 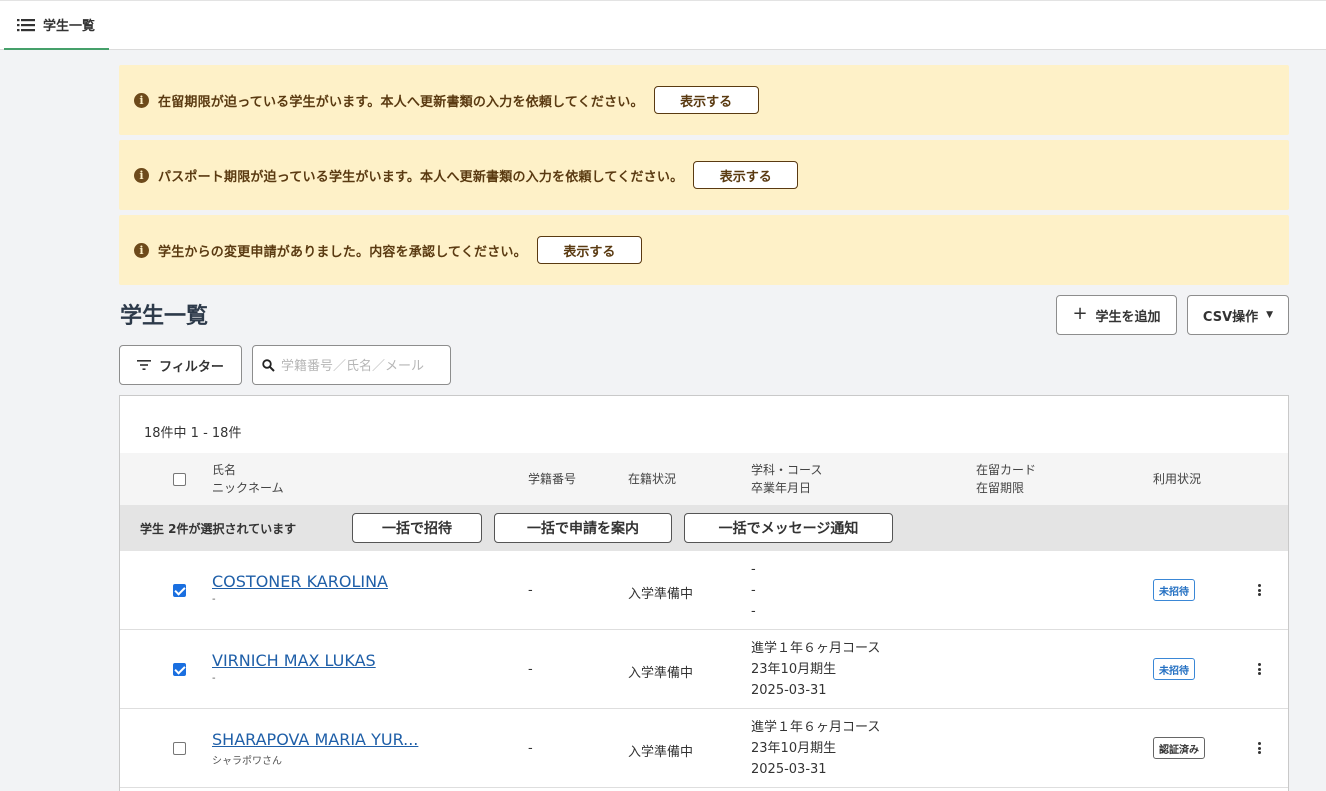 I want to click on course-info: - - -, so click(x=753, y=590).